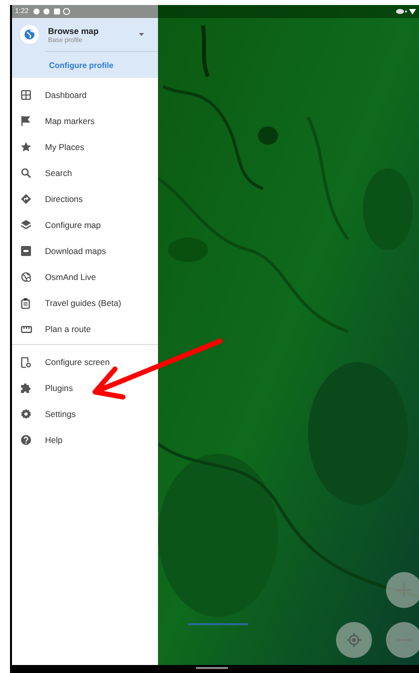 The image size is (419, 673). What do you see at coordinates (59, 388) in the screenshot?
I see `menu-item: Plugins` at bounding box center [59, 388].